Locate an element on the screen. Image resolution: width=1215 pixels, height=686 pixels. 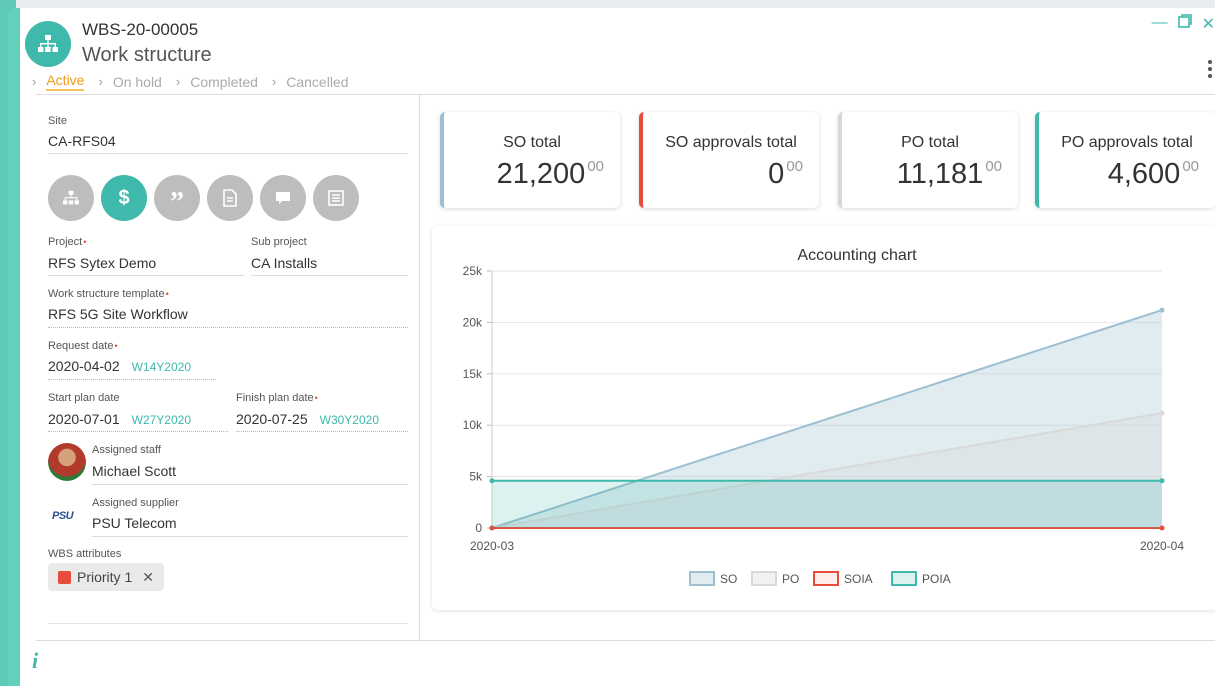
site-value: CA-RFS04 is located at coordinates (82, 141).